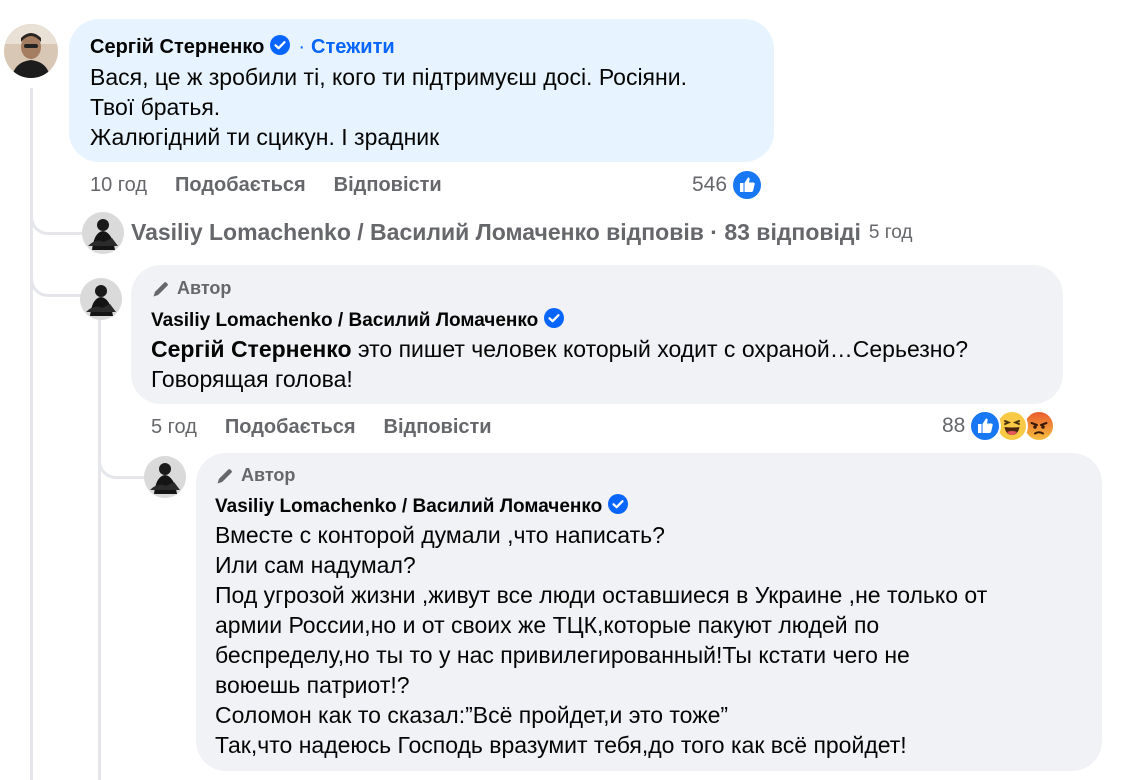 The width and height of the screenshot is (1130, 780). I want to click on reply-time: 5 год, so click(174, 427).